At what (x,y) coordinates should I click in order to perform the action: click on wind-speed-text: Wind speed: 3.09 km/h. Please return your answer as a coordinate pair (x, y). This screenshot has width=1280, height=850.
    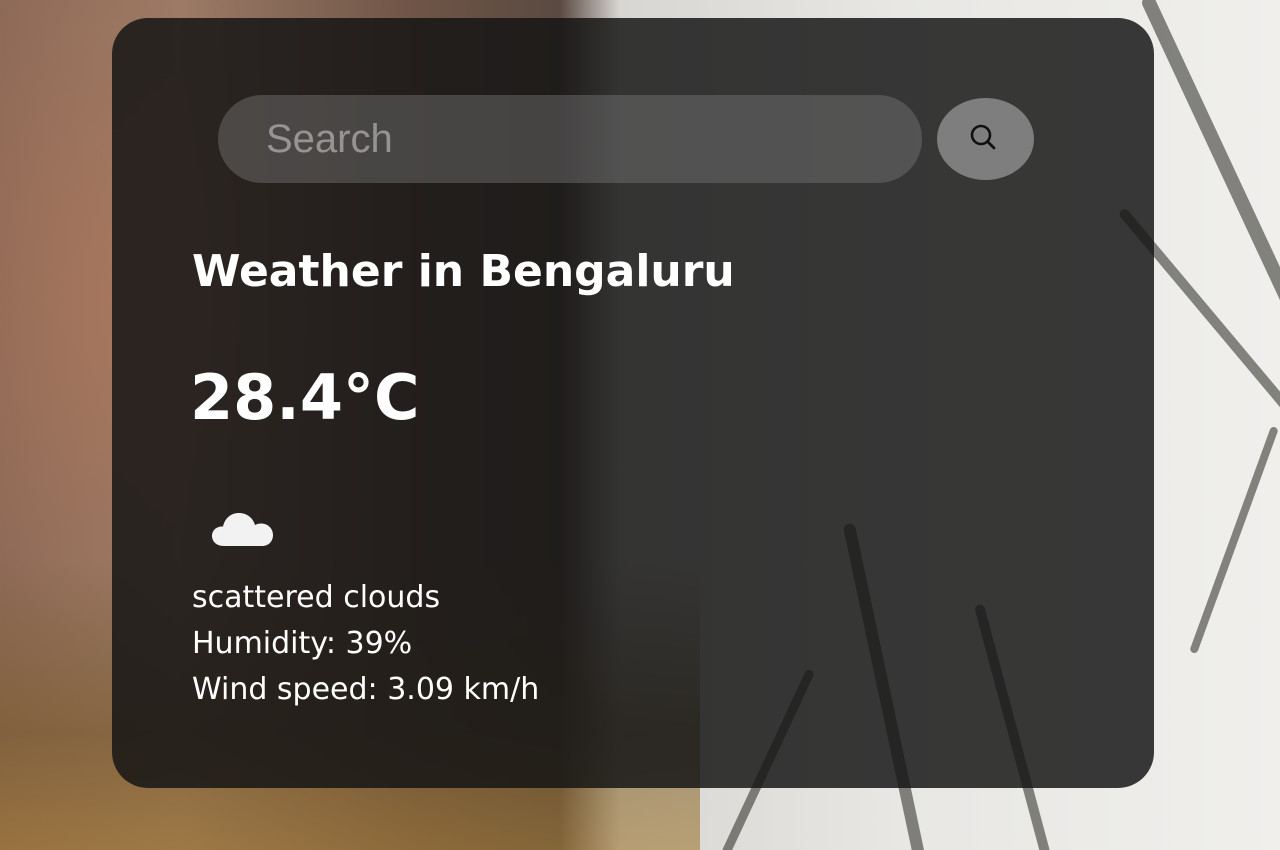
    Looking at the image, I should click on (366, 689).